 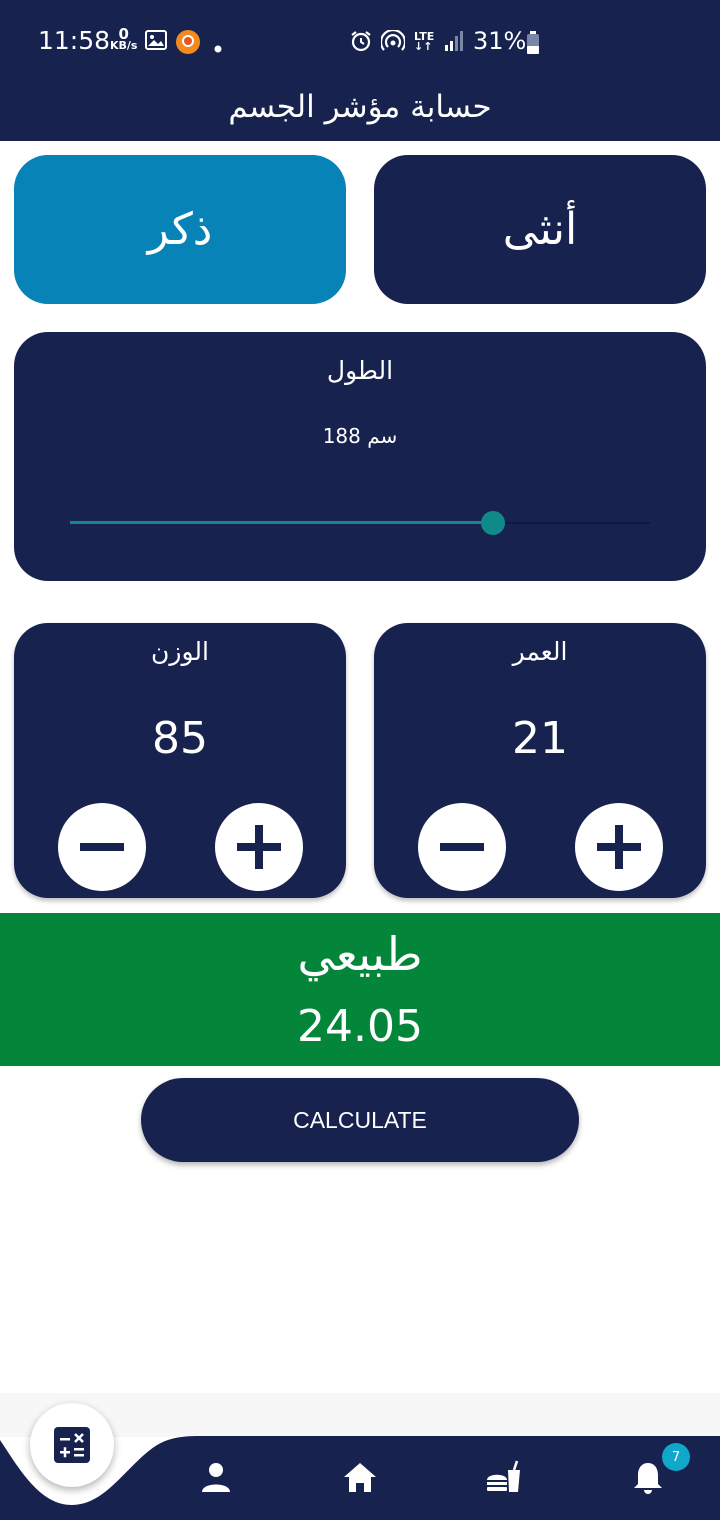 I want to click on home-icon, so click(x=360, y=1477).